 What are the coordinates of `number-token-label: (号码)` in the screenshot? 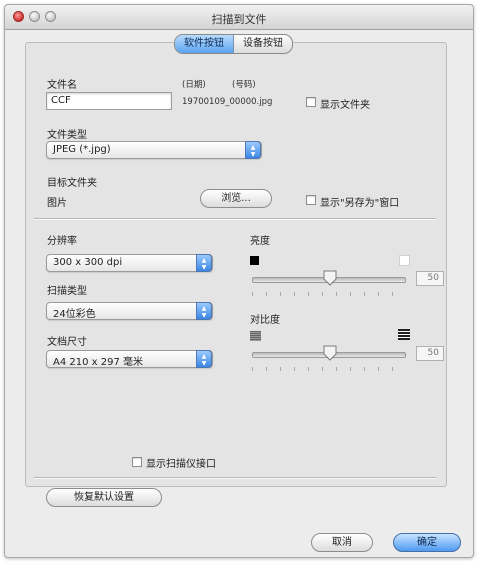 It's located at (244, 85).